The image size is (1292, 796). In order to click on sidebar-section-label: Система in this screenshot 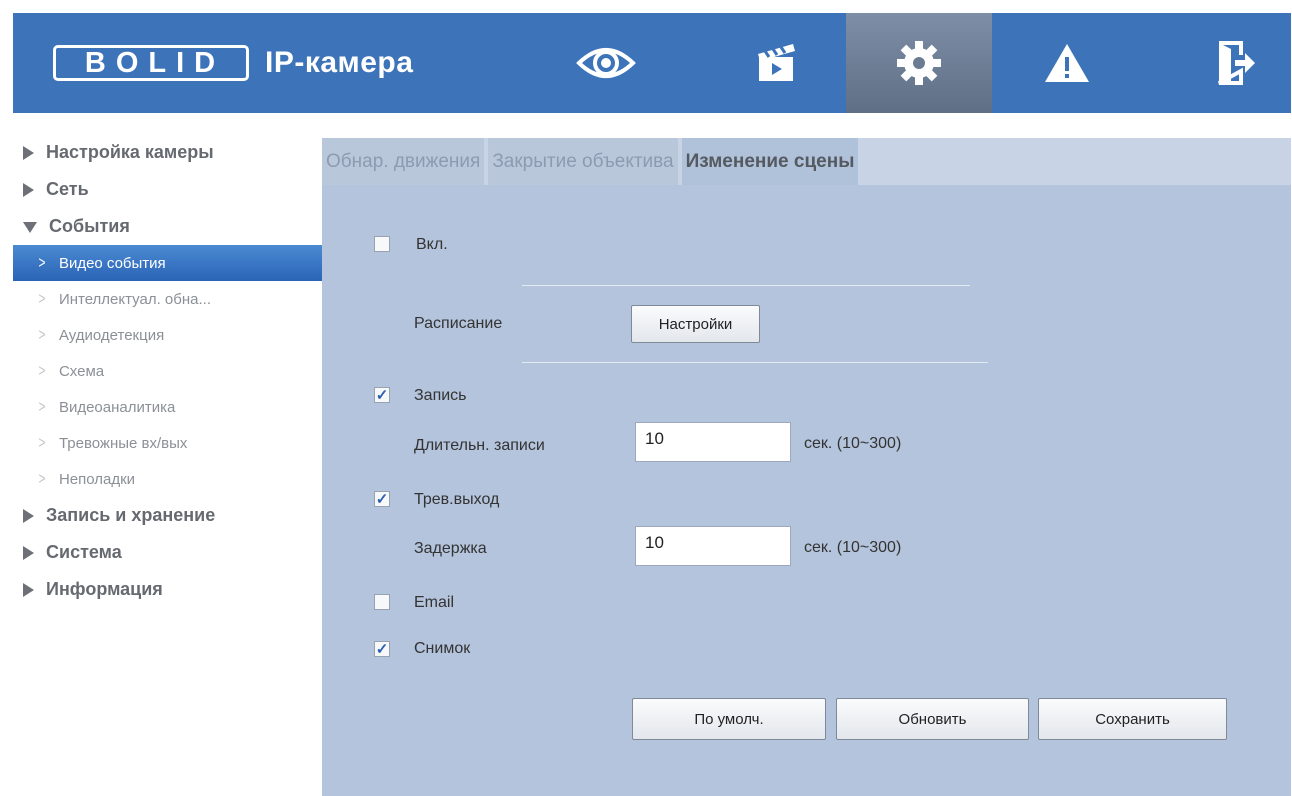, I will do `click(84, 552)`.